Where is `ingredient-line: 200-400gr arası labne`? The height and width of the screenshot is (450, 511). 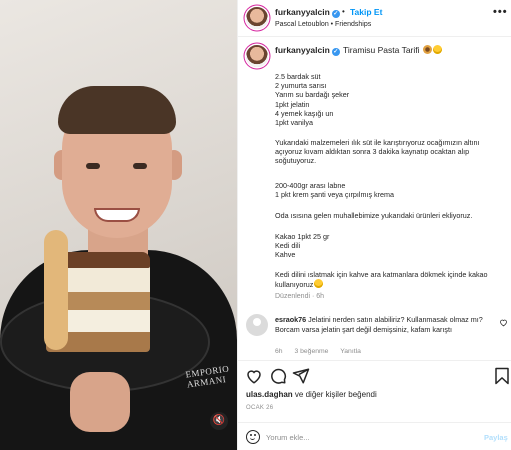
ingredient-line: 200-400gr arası labne is located at coordinates (310, 185).